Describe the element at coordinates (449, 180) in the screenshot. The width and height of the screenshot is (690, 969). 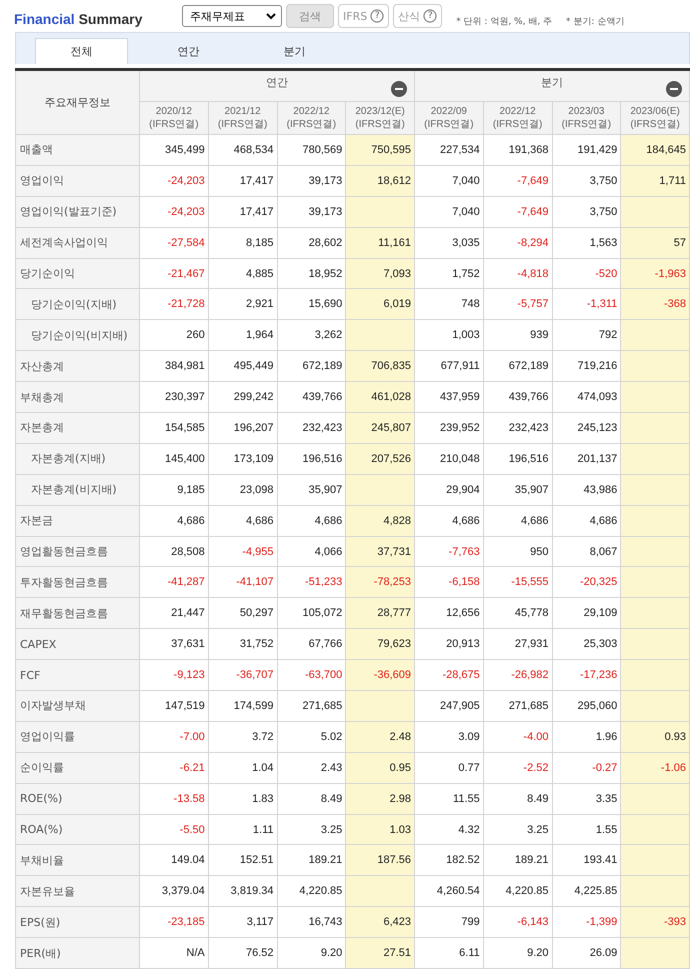
I see `table-cell: 7,040` at that location.